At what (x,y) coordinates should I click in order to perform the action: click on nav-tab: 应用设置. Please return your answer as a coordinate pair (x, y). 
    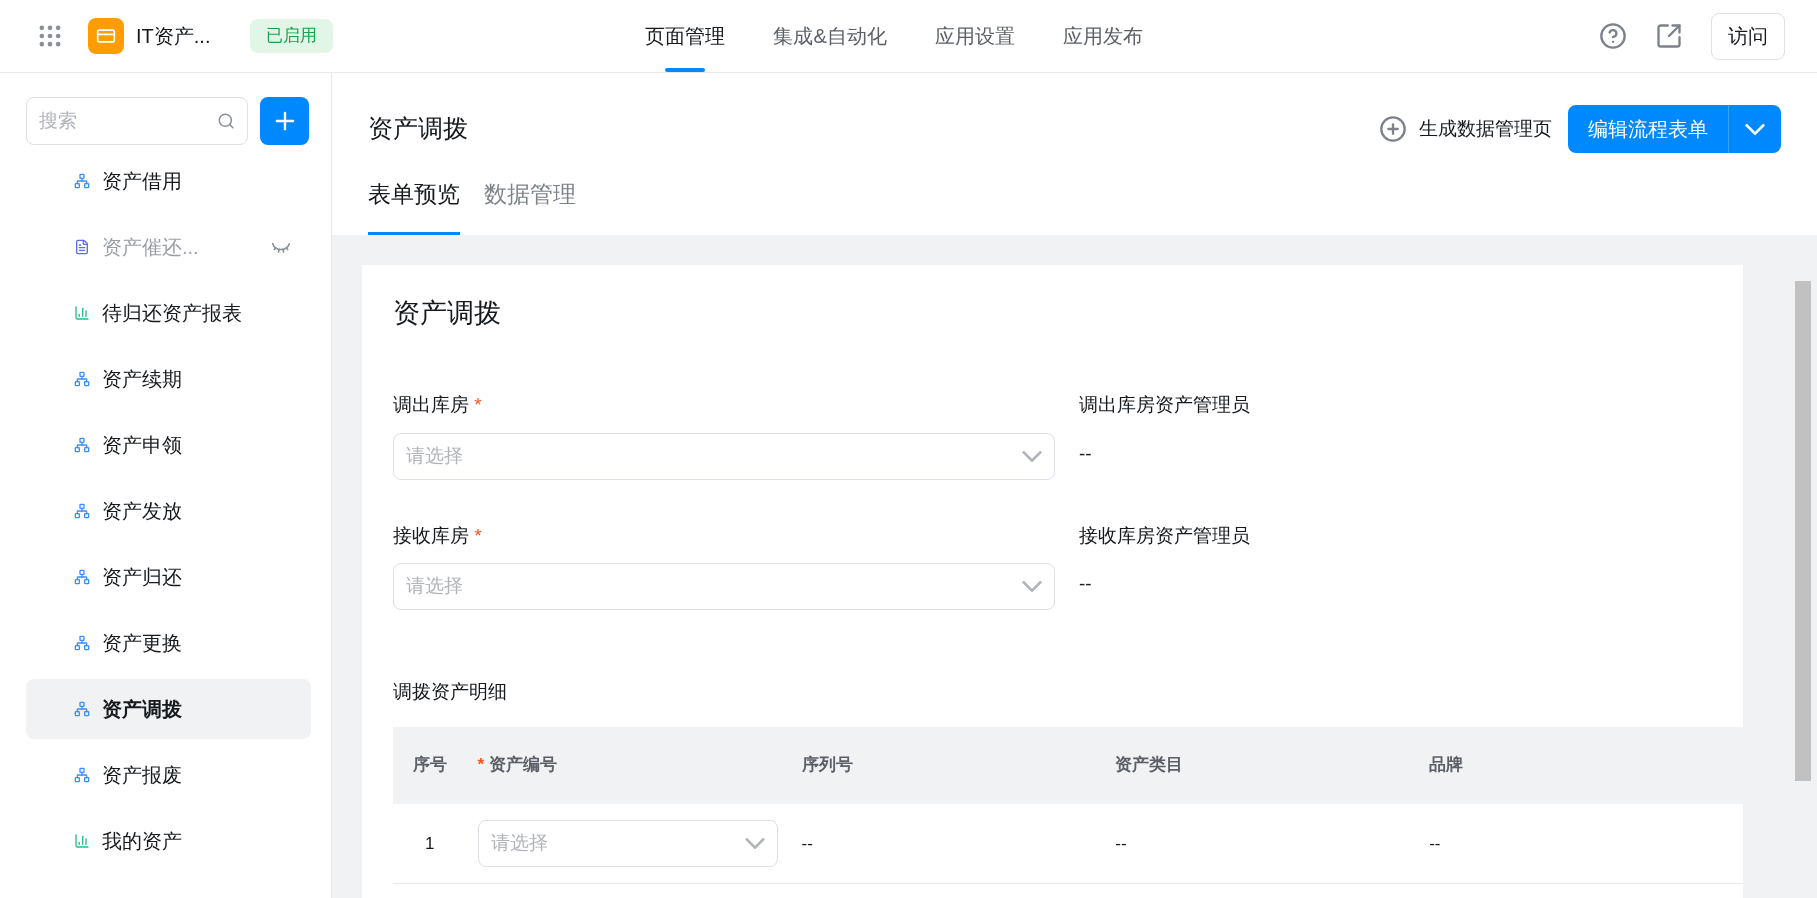
    Looking at the image, I should click on (974, 36).